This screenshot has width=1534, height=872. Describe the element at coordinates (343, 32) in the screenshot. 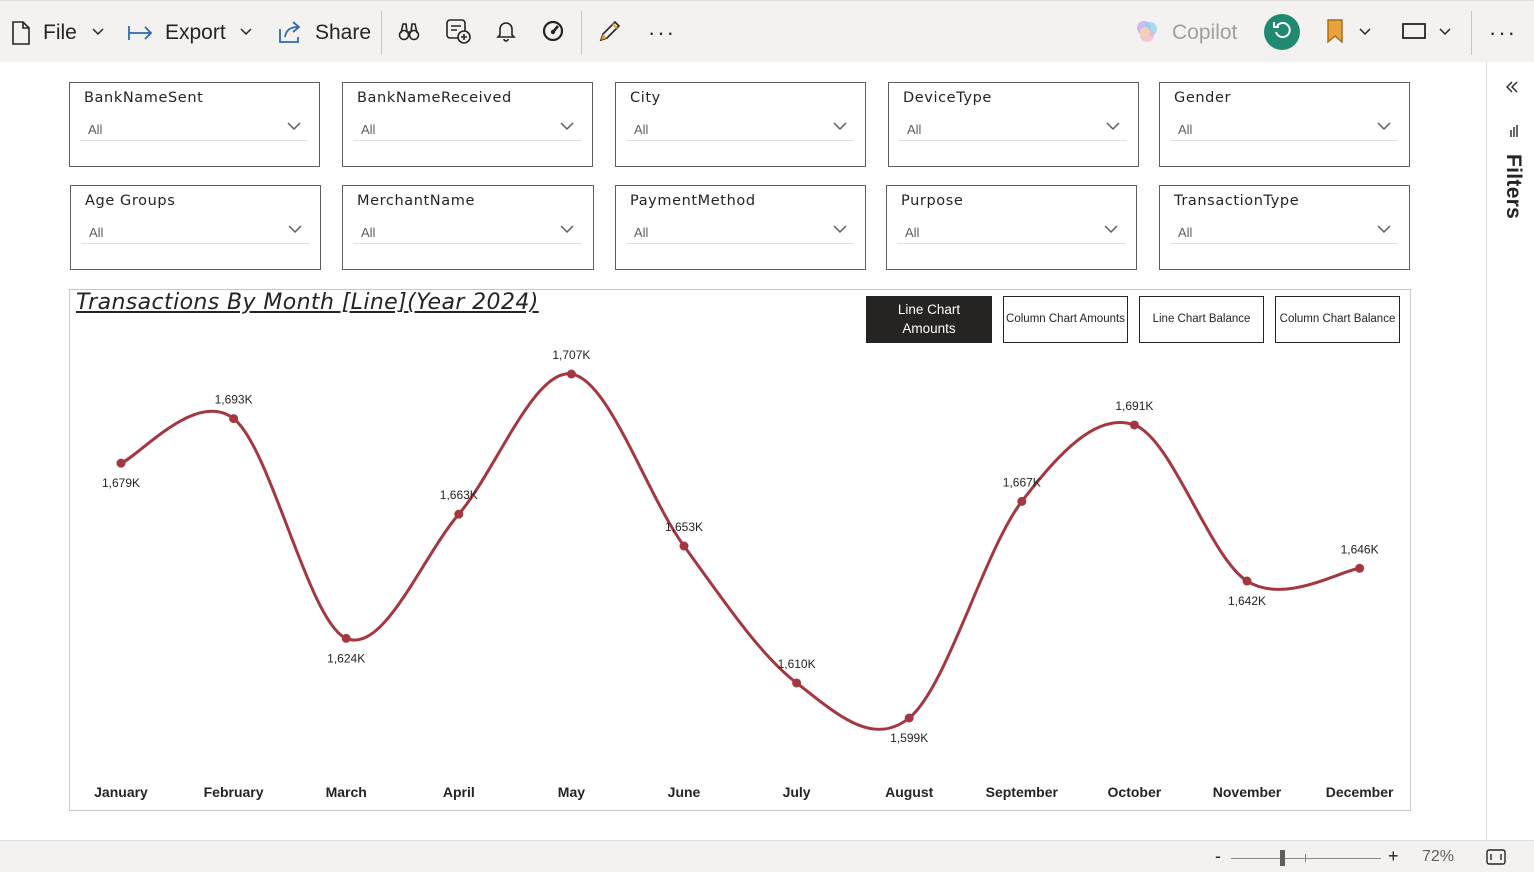

I see `share-label: Share` at that location.